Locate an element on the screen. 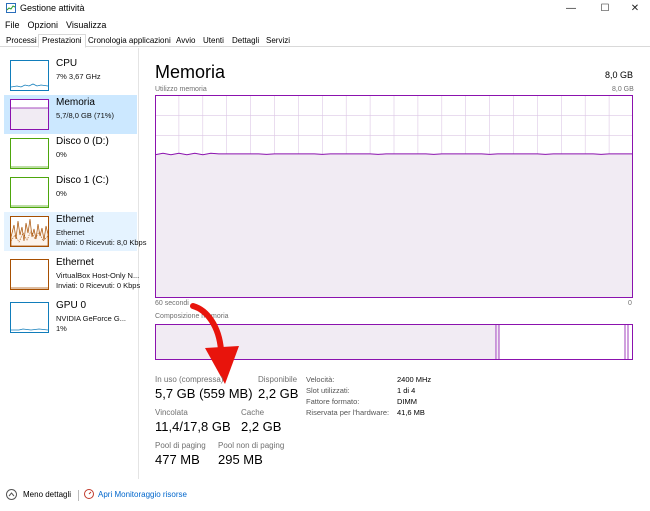 The image size is (650, 511). sidebar-item-cpu: CPU 7% 3,67 GHz is located at coordinates (70, 75).